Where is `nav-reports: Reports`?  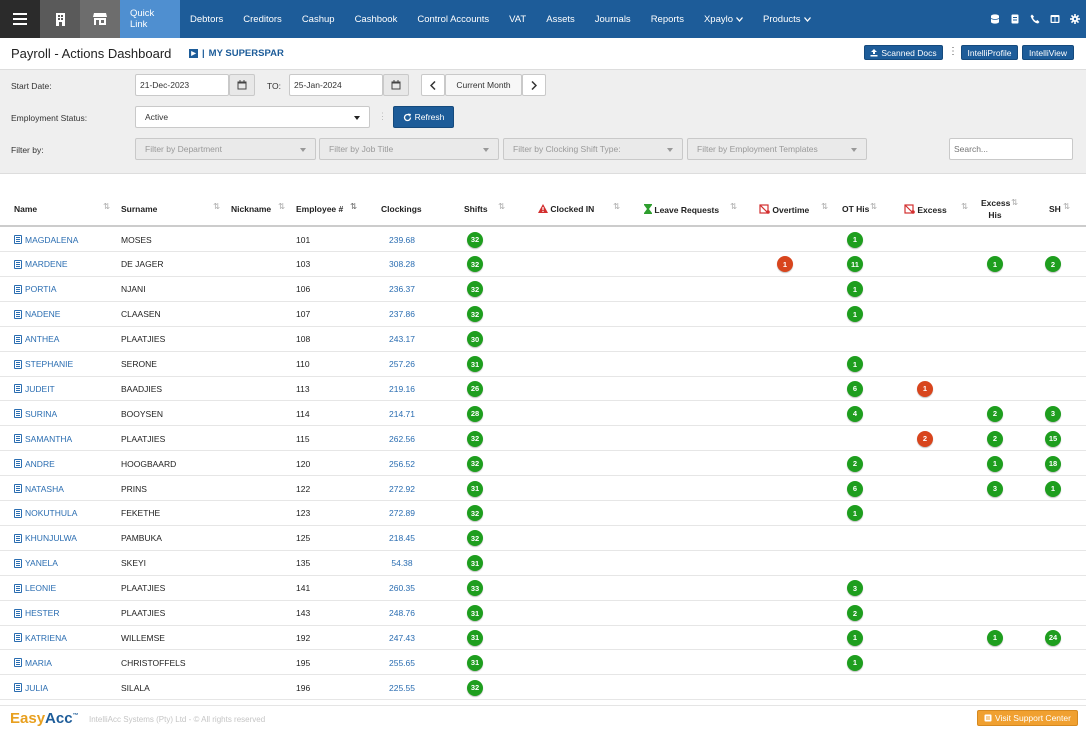
nav-reports: Reports is located at coordinates (667, 19).